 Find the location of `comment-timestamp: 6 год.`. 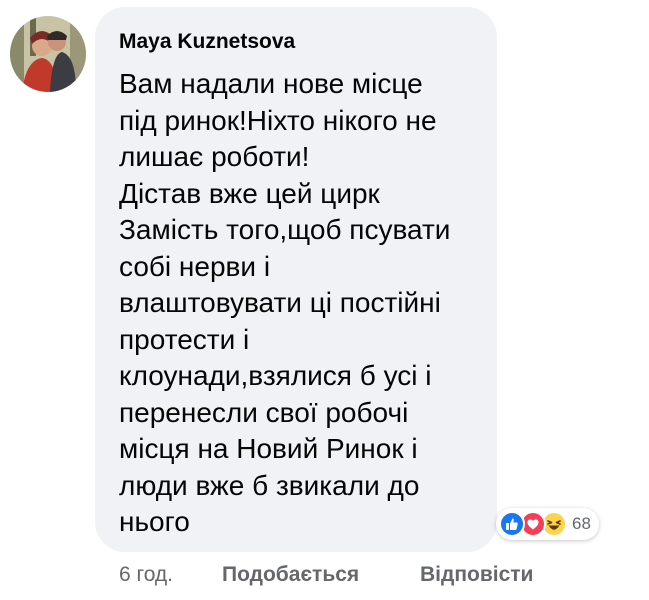

comment-timestamp: 6 год. is located at coordinates (146, 575).